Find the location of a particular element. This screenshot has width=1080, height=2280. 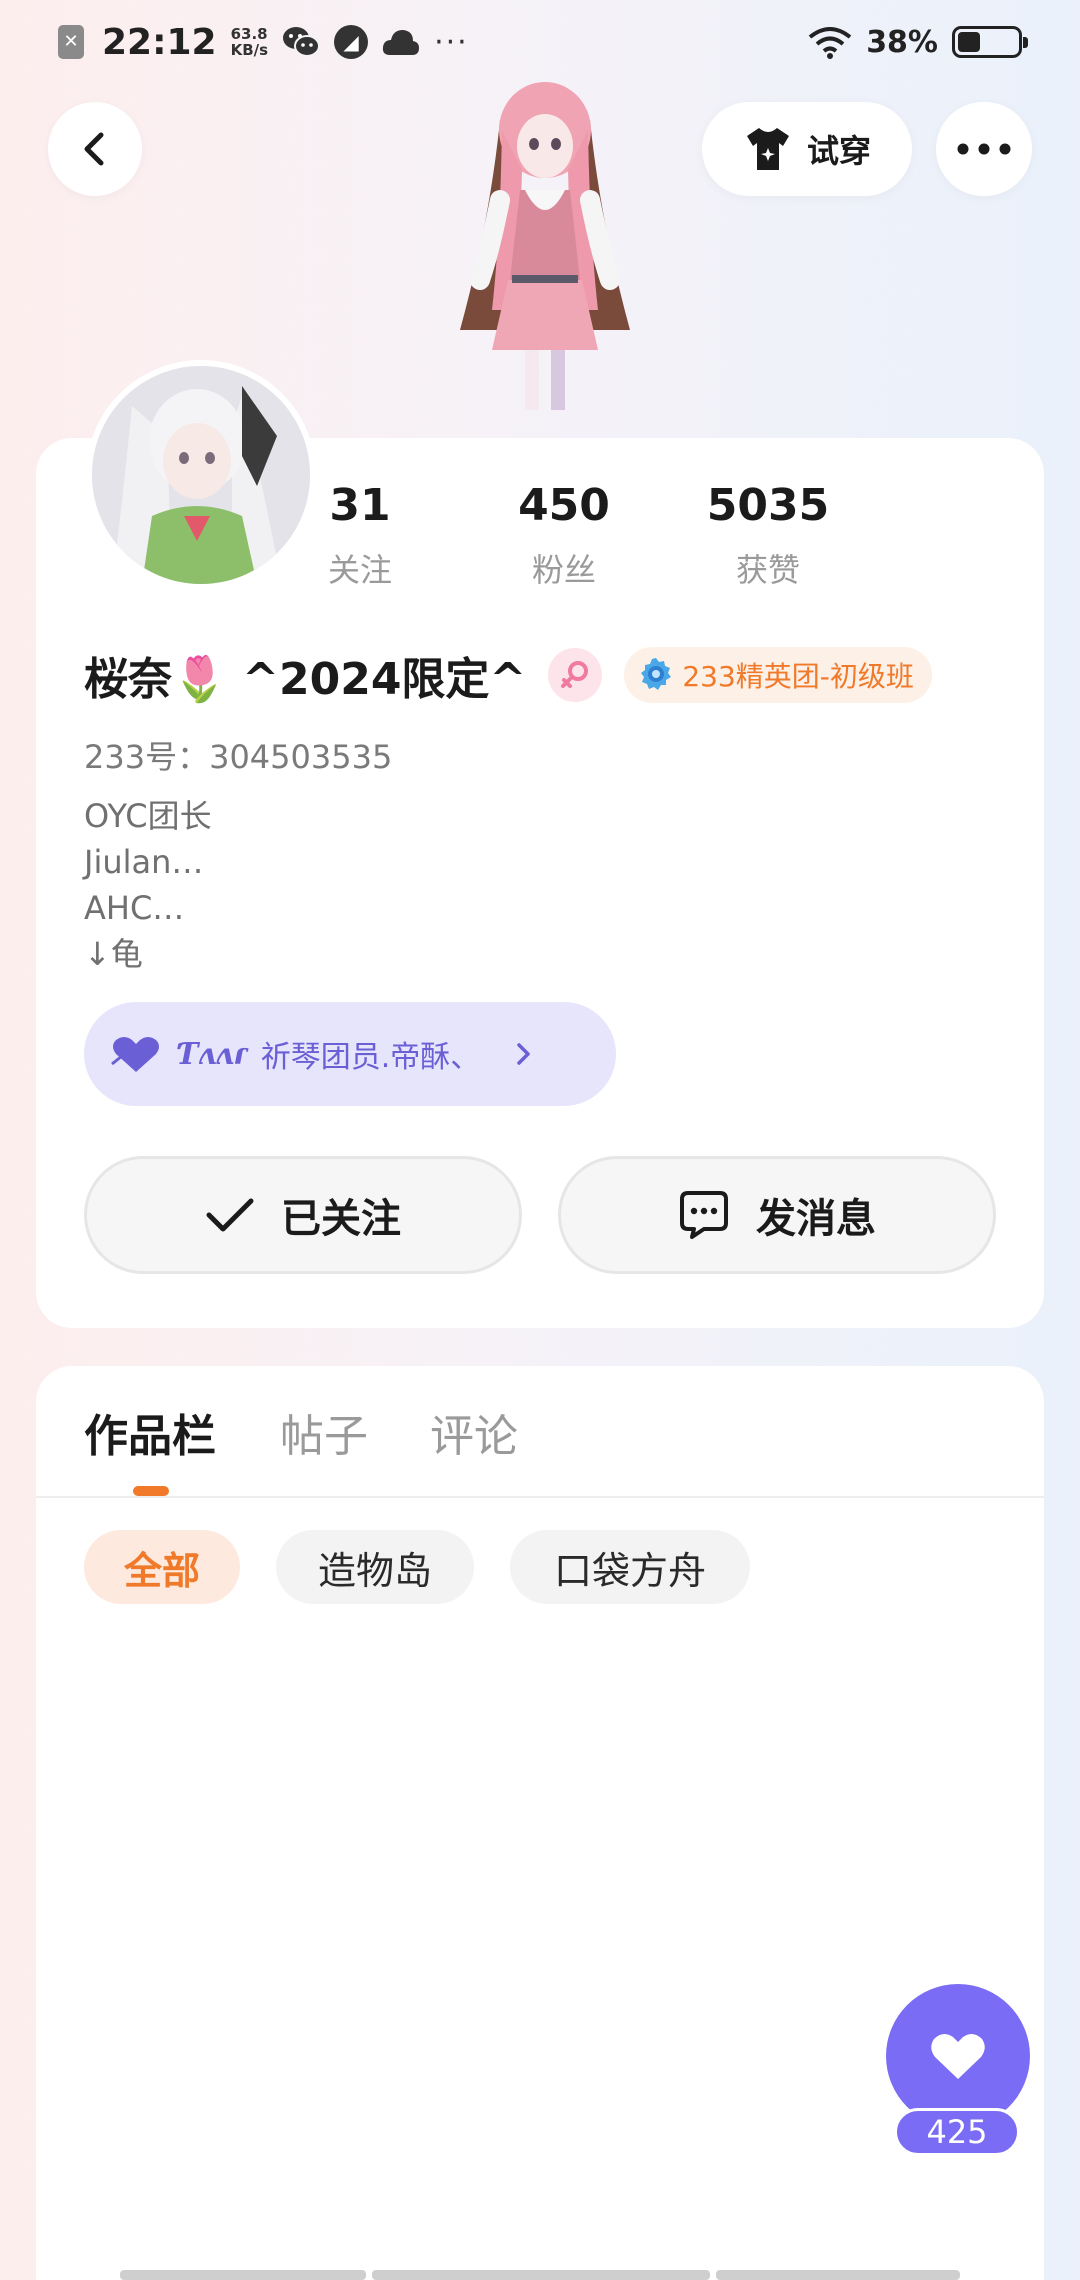

stat-following: 31 关注 is located at coordinates (360, 535).